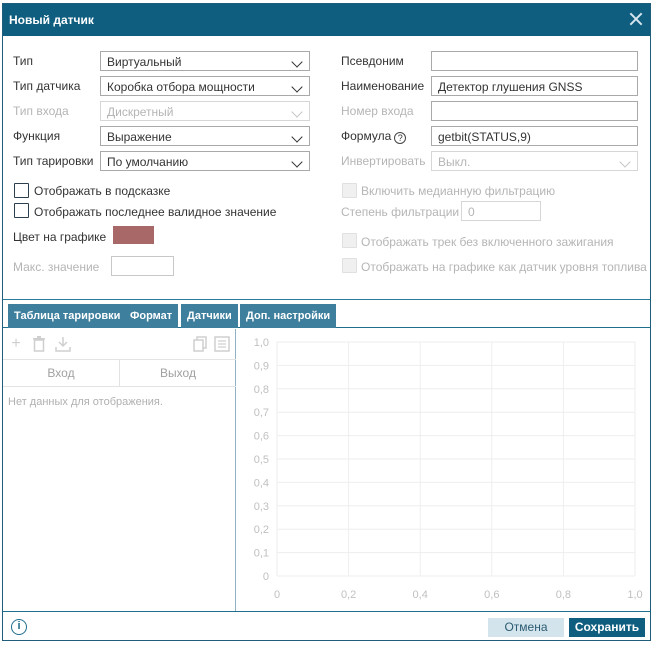  What do you see at coordinates (458, 191) in the screenshot?
I see `median-filter-label: Включить медианную фильтрацию` at bounding box center [458, 191].